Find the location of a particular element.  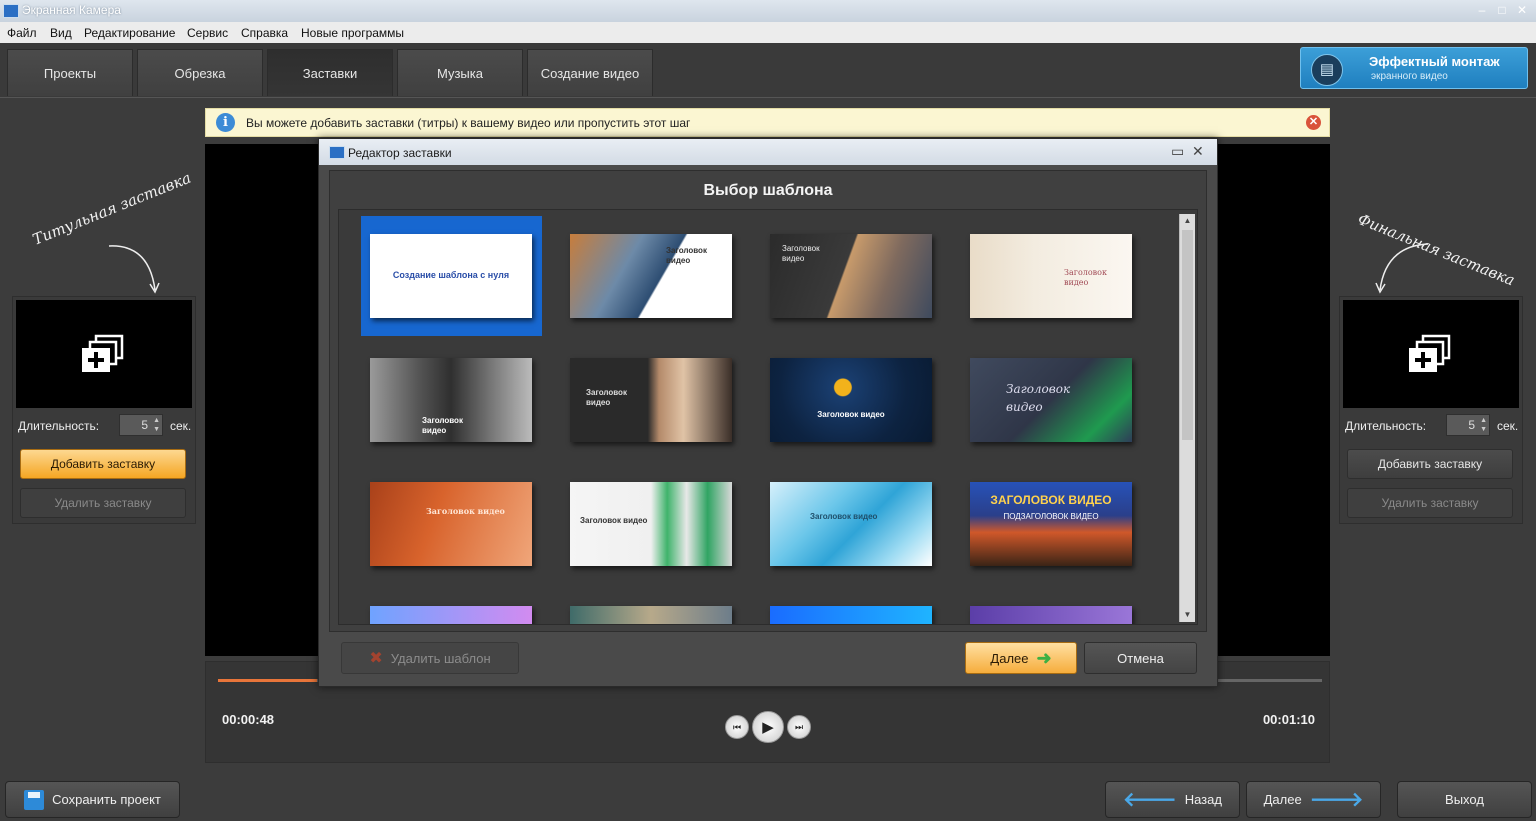

template-card: Создание шаблона с нуля is located at coordinates (451, 276).